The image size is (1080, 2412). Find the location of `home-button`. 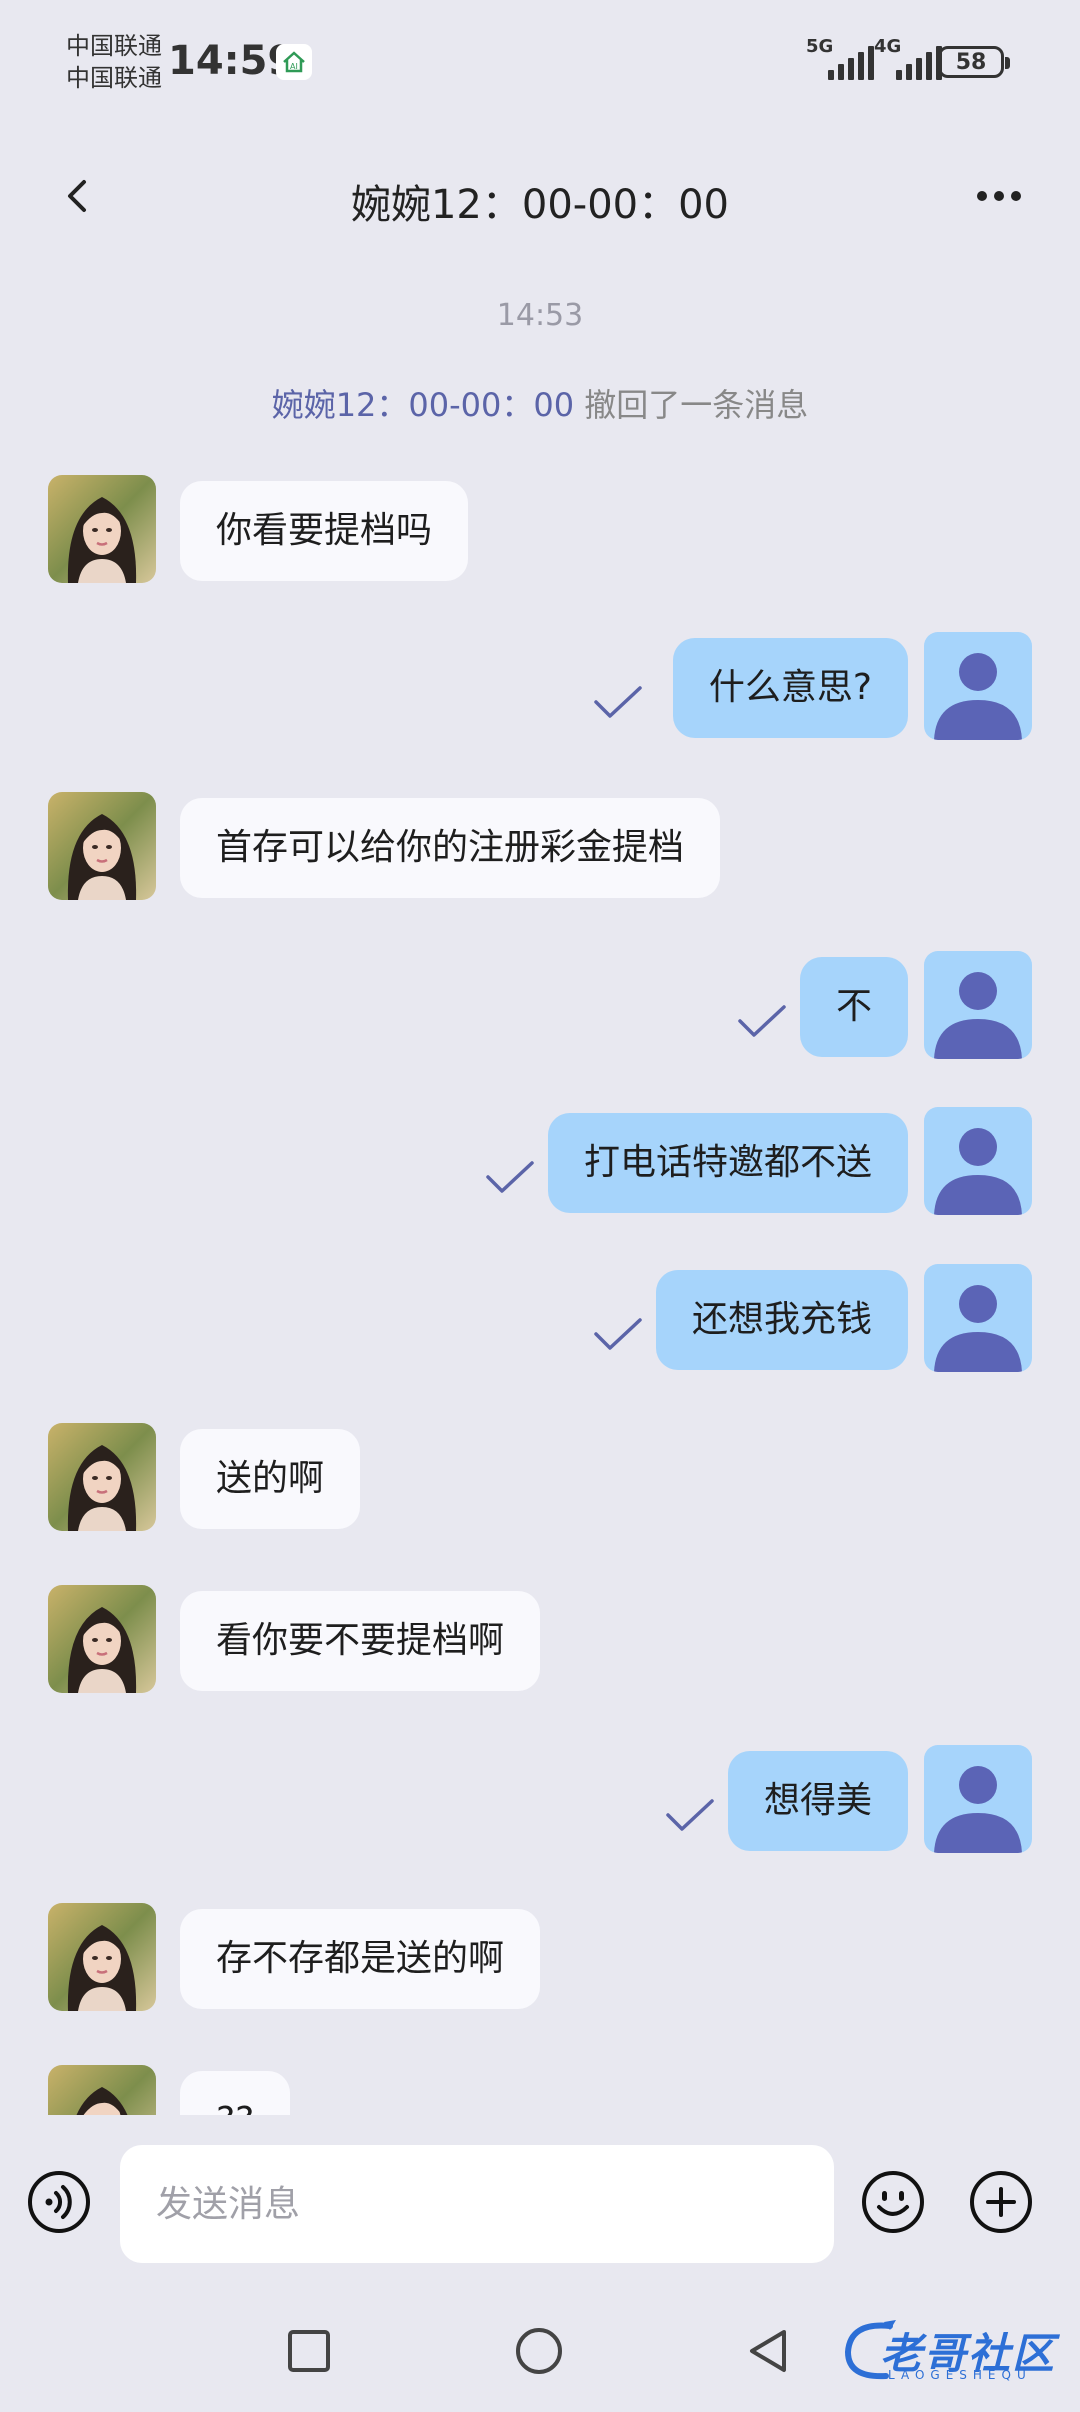

home-button is located at coordinates (539, 2351).